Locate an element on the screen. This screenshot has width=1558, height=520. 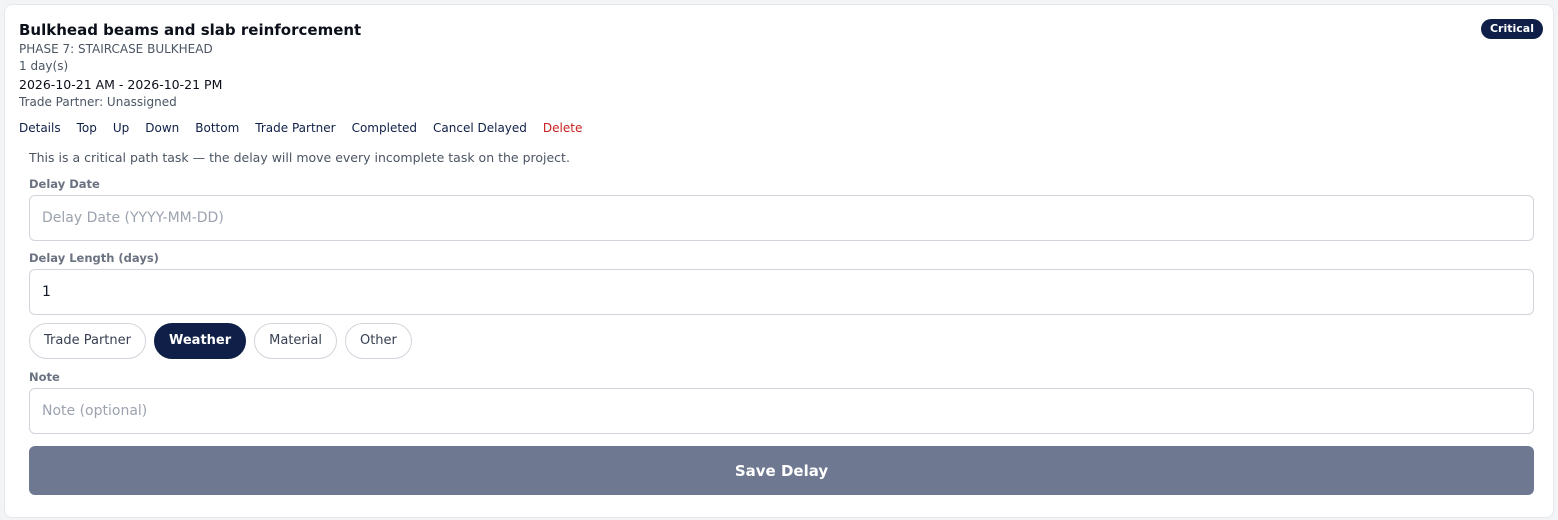
reason-other: Other is located at coordinates (378, 341).